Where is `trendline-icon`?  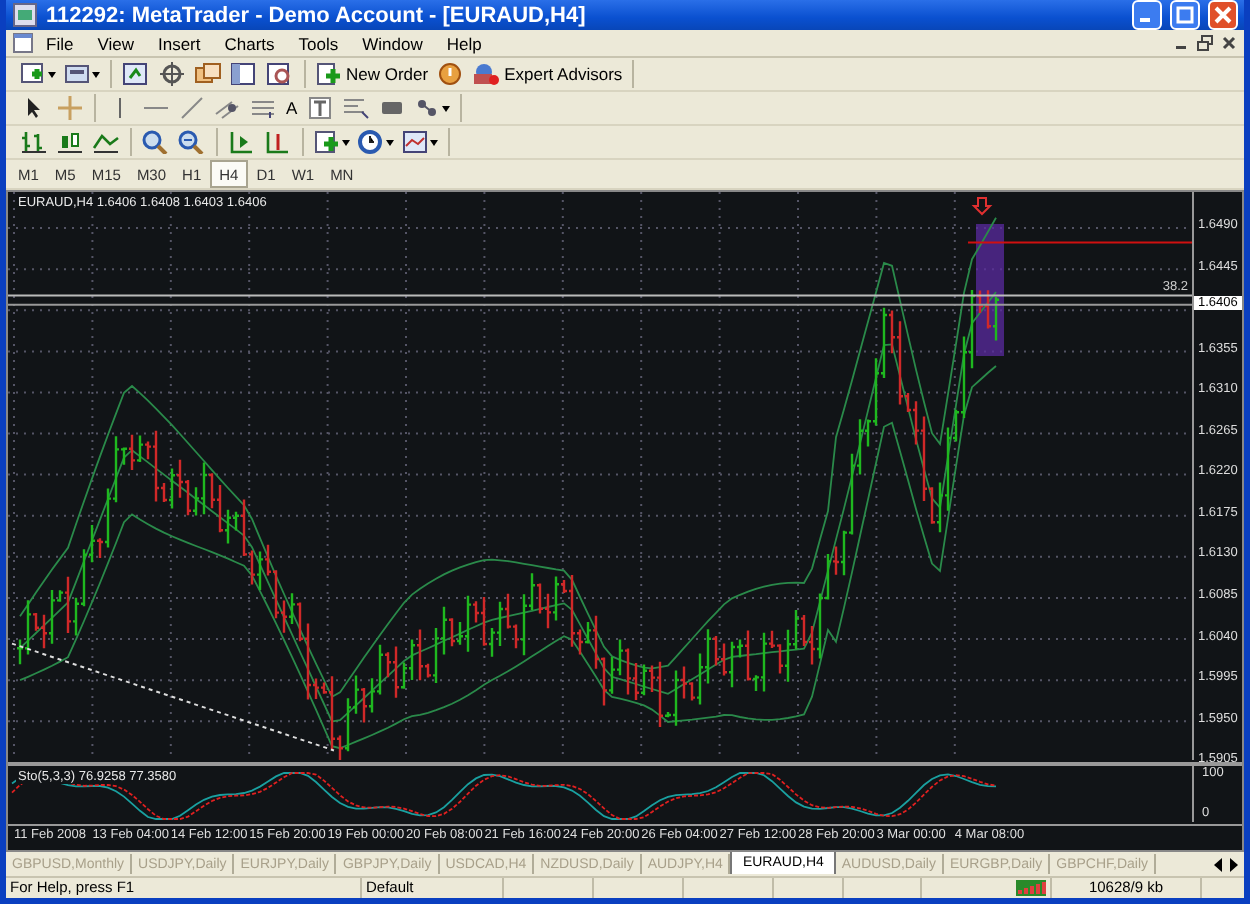
trendline-icon is located at coordinates (192, 108).